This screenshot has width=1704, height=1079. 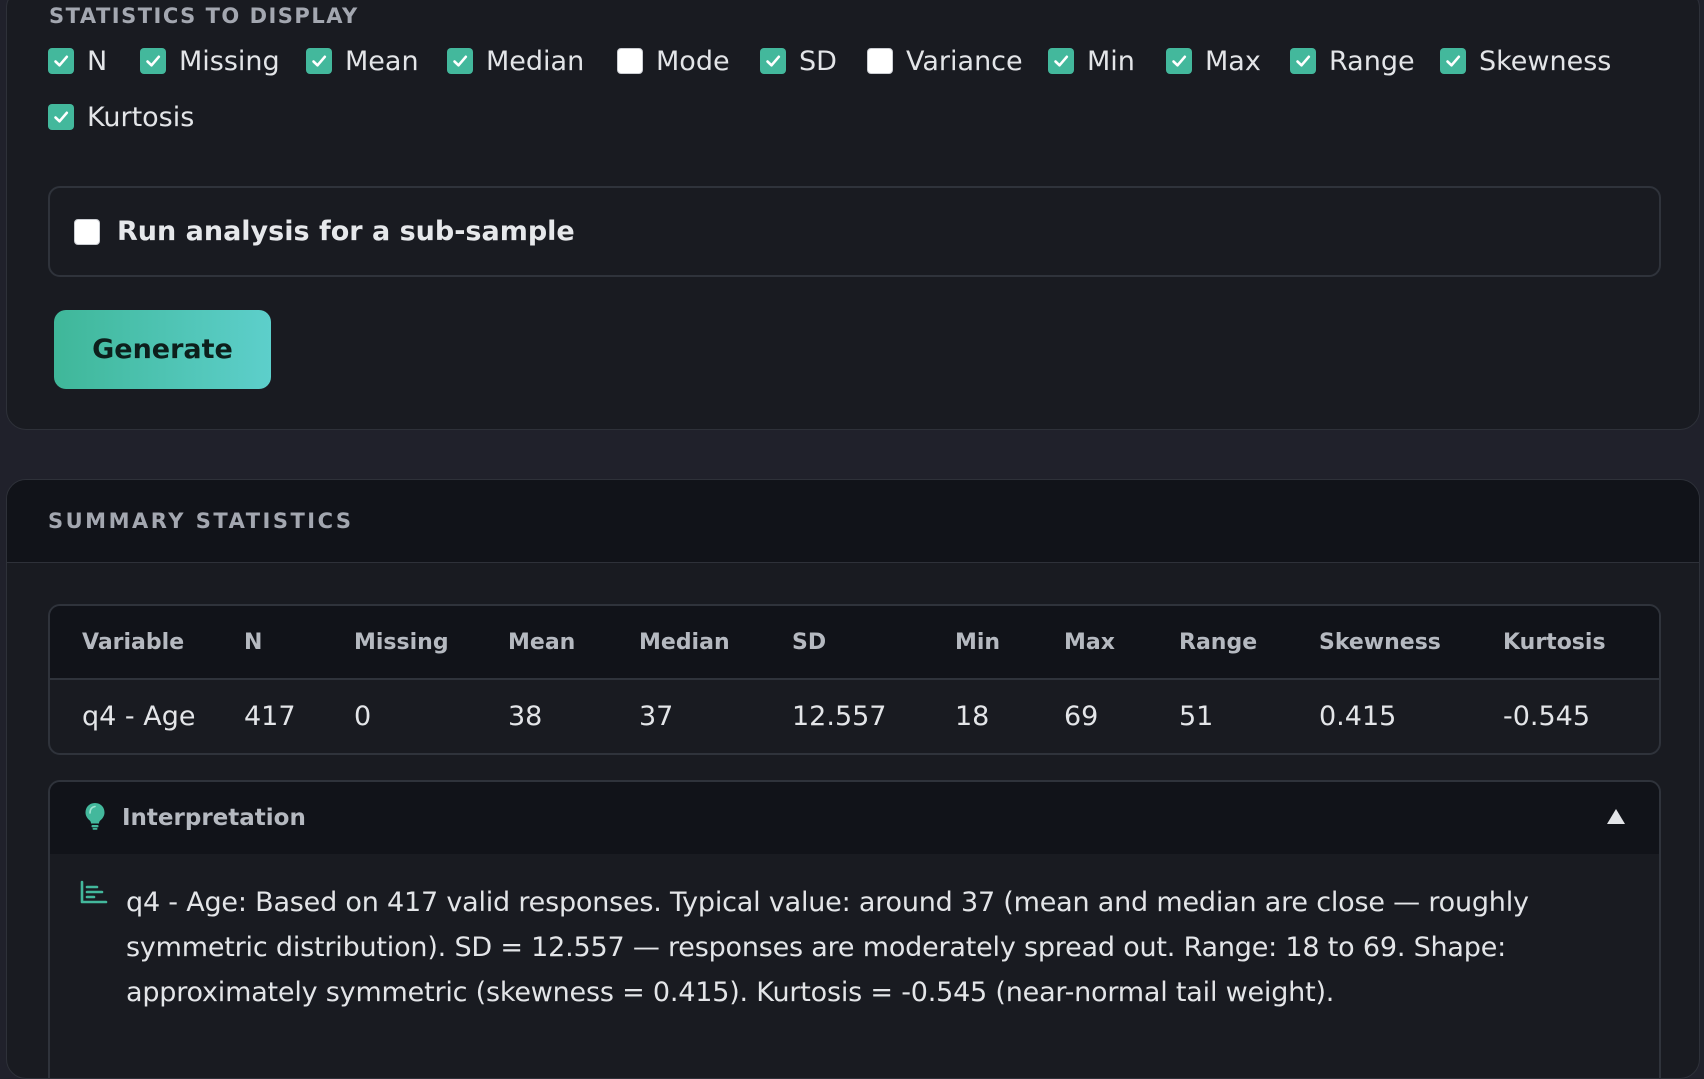 I want to click on option-median: Median, so click(x=515, y=61).